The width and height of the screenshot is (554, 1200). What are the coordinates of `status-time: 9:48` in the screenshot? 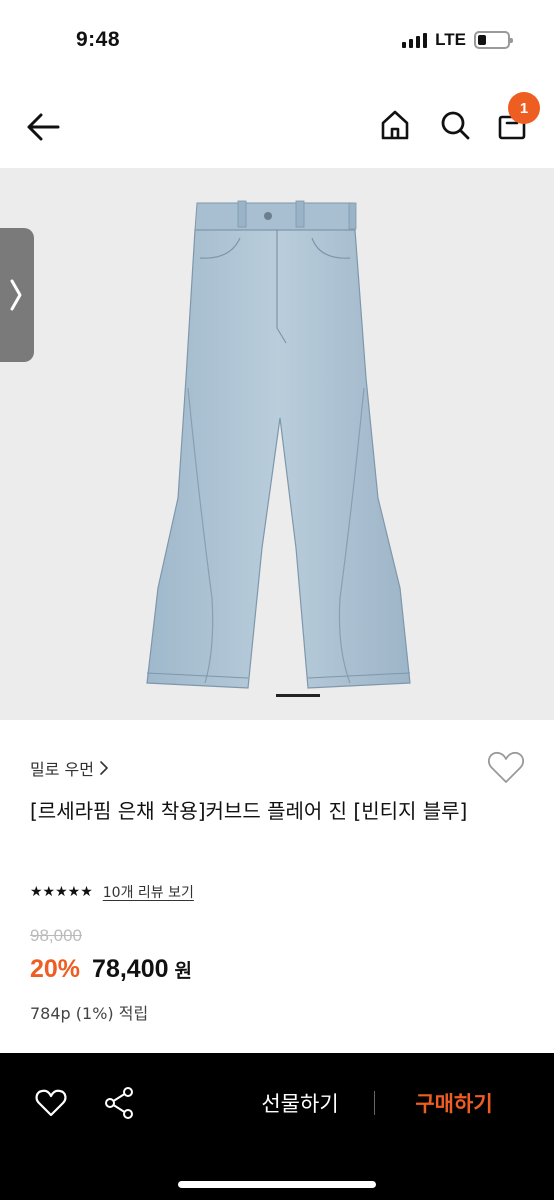 It's located at (98, 39).